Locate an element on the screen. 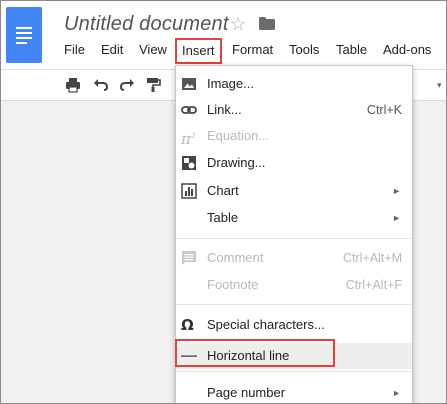 This screenshot has height=404, width=447. menu-item-table: Table ► is located at coordinates (294, 218).